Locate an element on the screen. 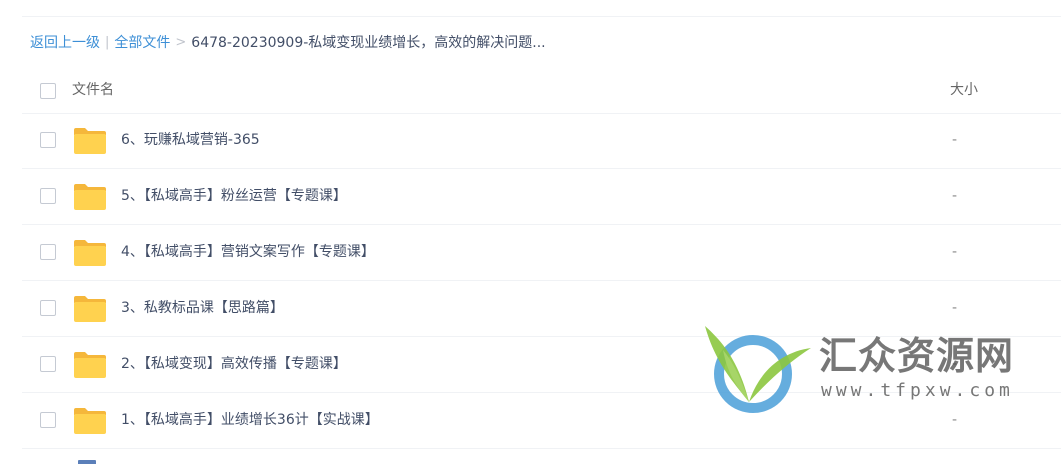 The image size is (1061, 464). file-name: 4、【私域高手】营销文案写作【专题课】 is located at coordinates (248, 252).